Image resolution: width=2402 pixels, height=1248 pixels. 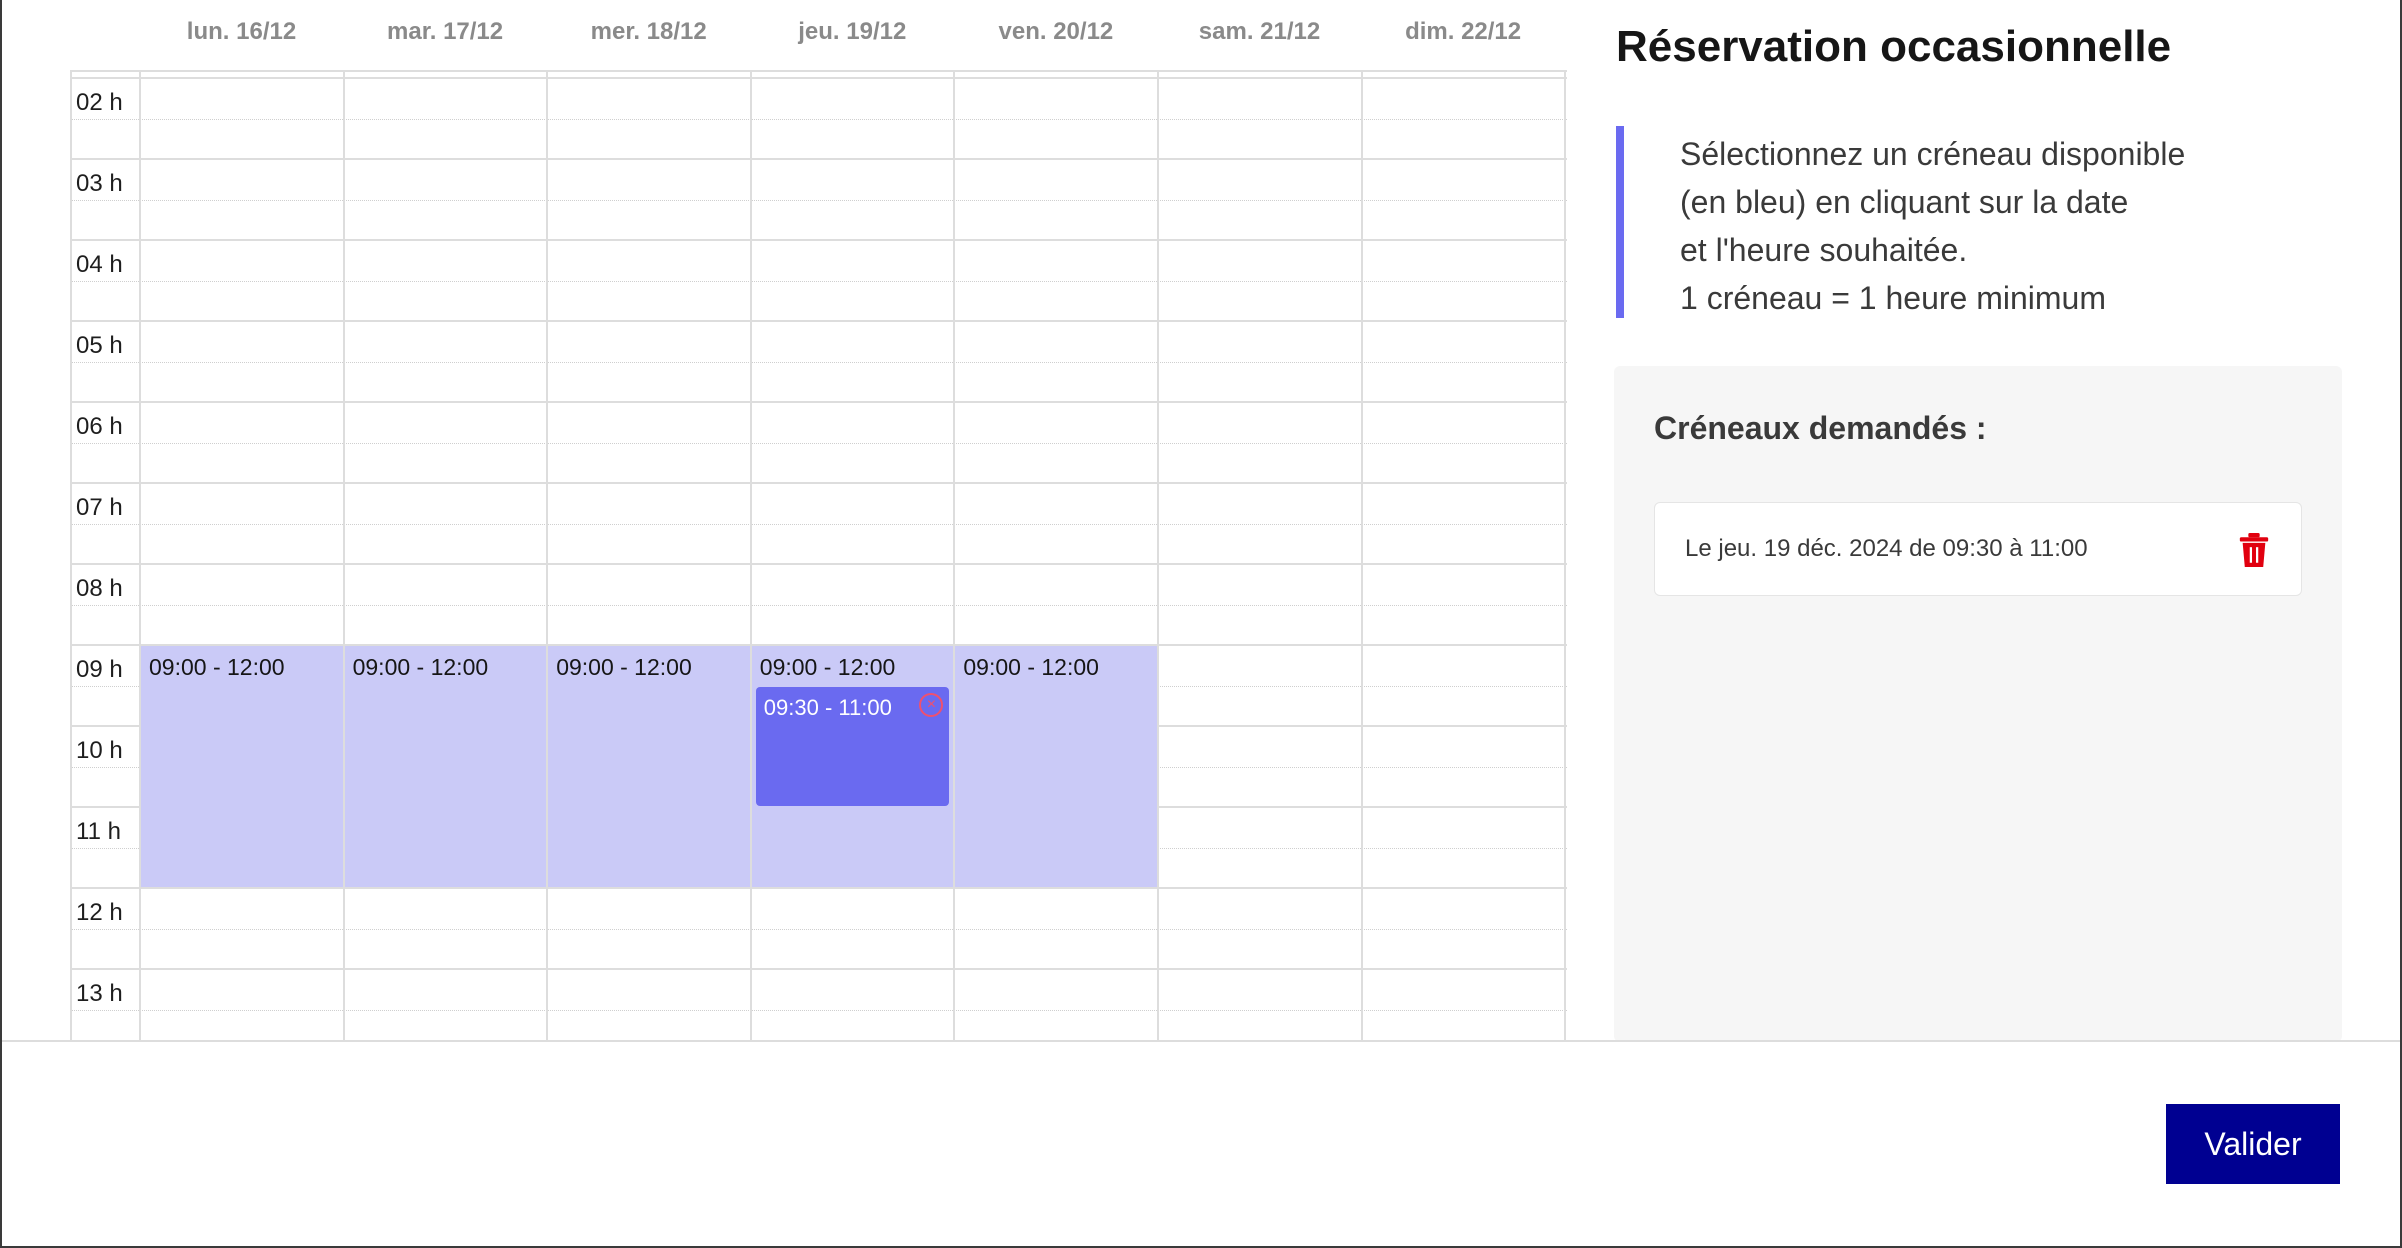 What do you see at coordinates (2254, 550) in the screenshot?
I see `trash-icon` at bounding box center [2254, 550].